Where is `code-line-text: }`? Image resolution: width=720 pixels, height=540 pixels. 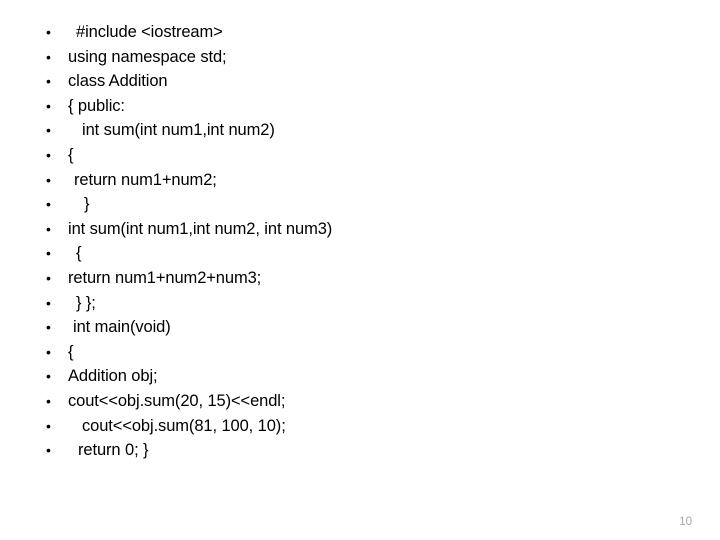 code-line-text: } is located at coordinates (87, 204).